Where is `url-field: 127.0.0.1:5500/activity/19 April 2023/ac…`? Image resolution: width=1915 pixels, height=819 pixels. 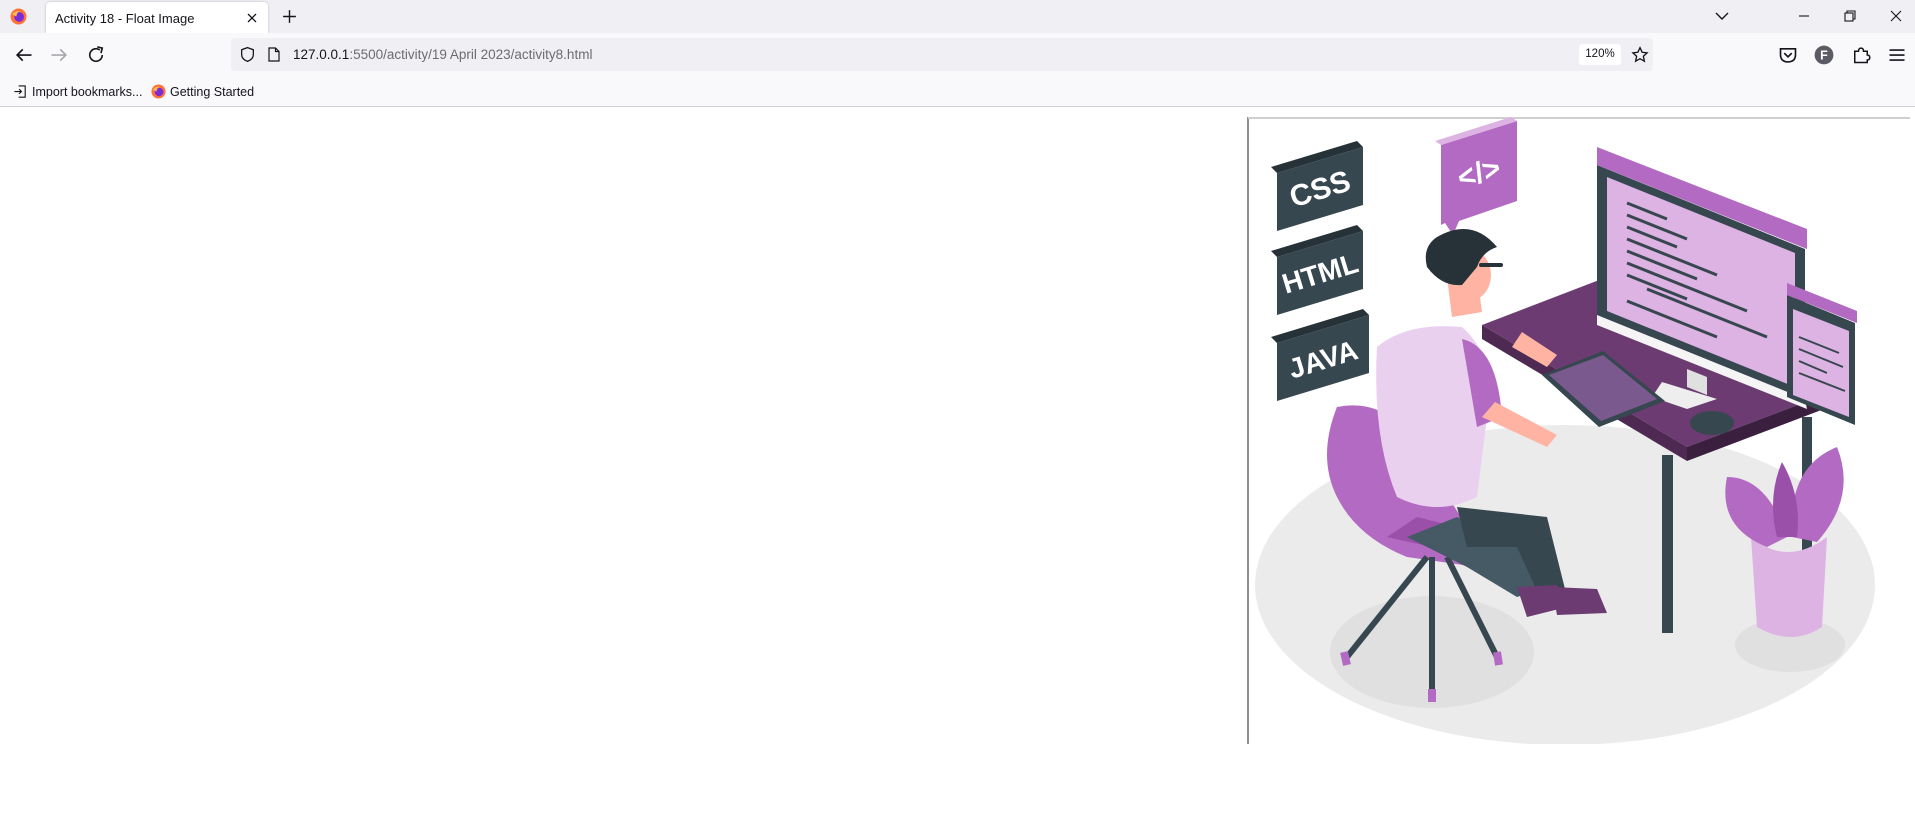 url-field: 127.0.0.1:5500/activity/19 April 2023/ac… is located at coordinates (442, 54).